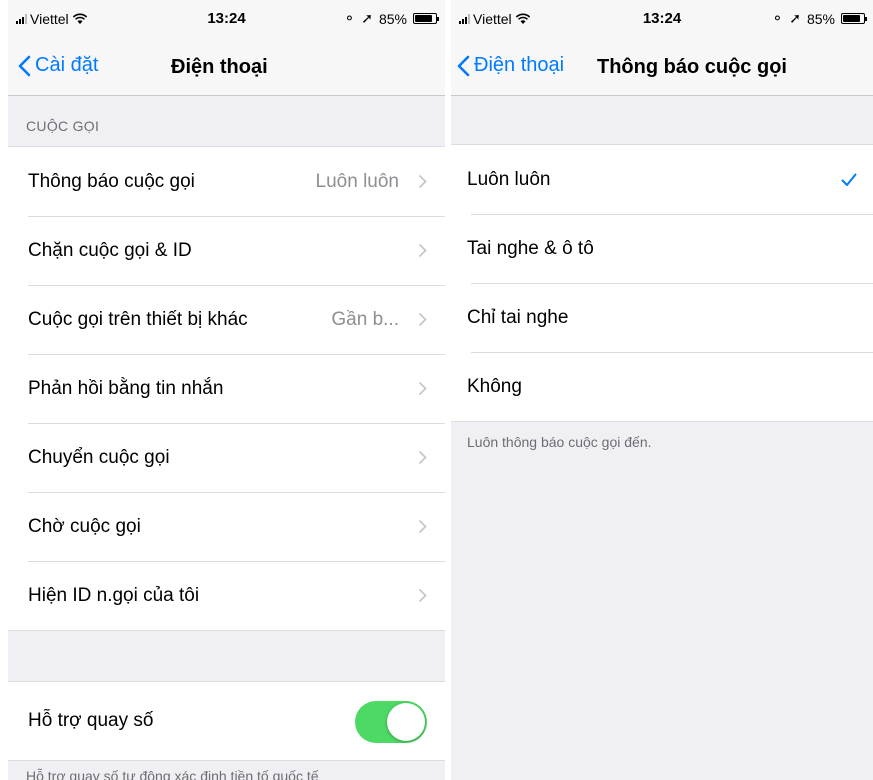  I want to click on page-title: Thông báo cuộc gọi, so click(692, 67).